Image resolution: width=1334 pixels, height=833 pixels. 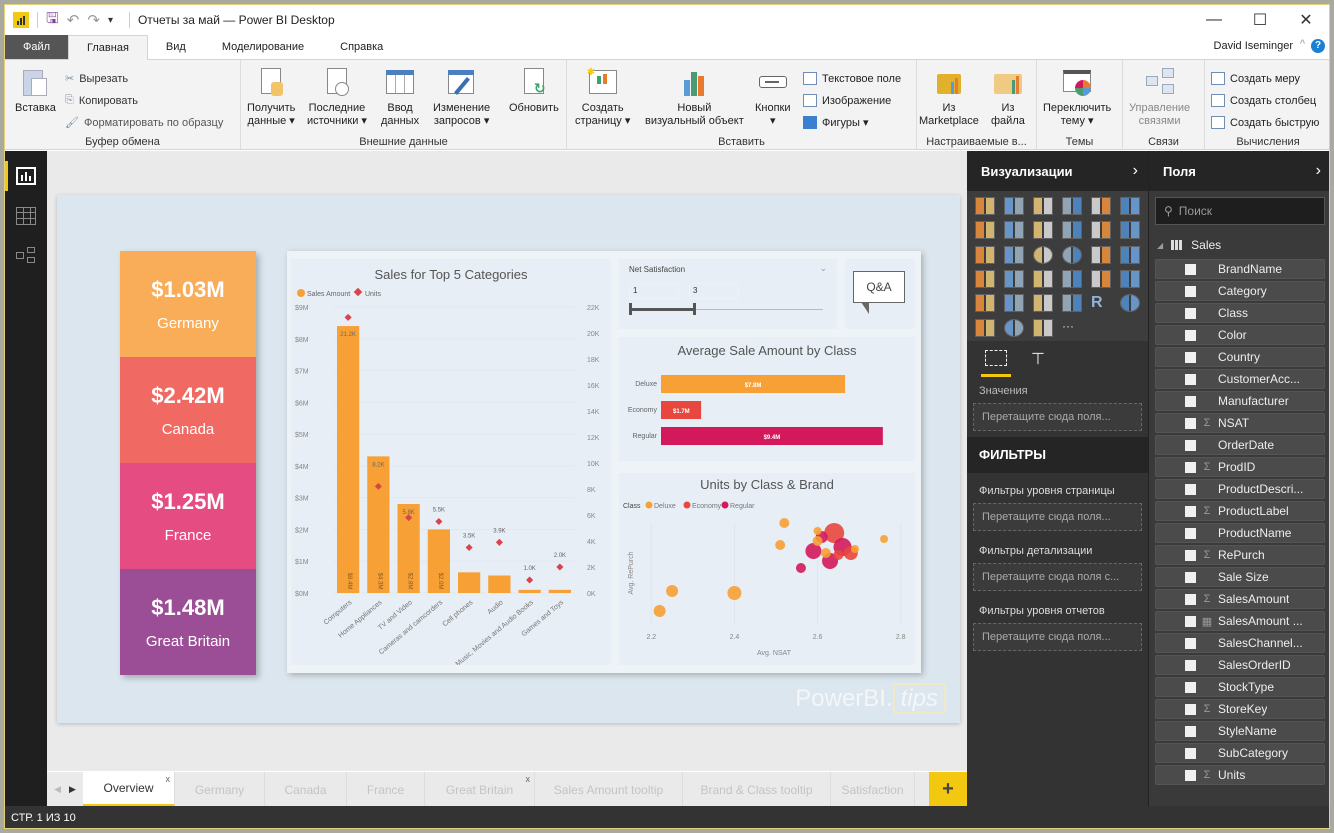 I want to click on format-painter-button: 🖌 Форматировать по образцу, so click(x=144, y=123).